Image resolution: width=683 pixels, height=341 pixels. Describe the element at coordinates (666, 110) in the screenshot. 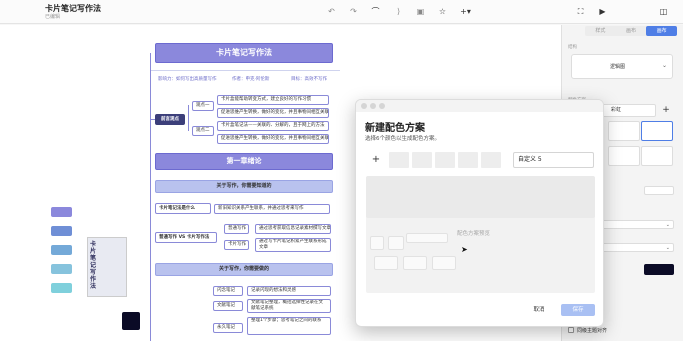

I see `add-color-scheme-button: +` at that location.